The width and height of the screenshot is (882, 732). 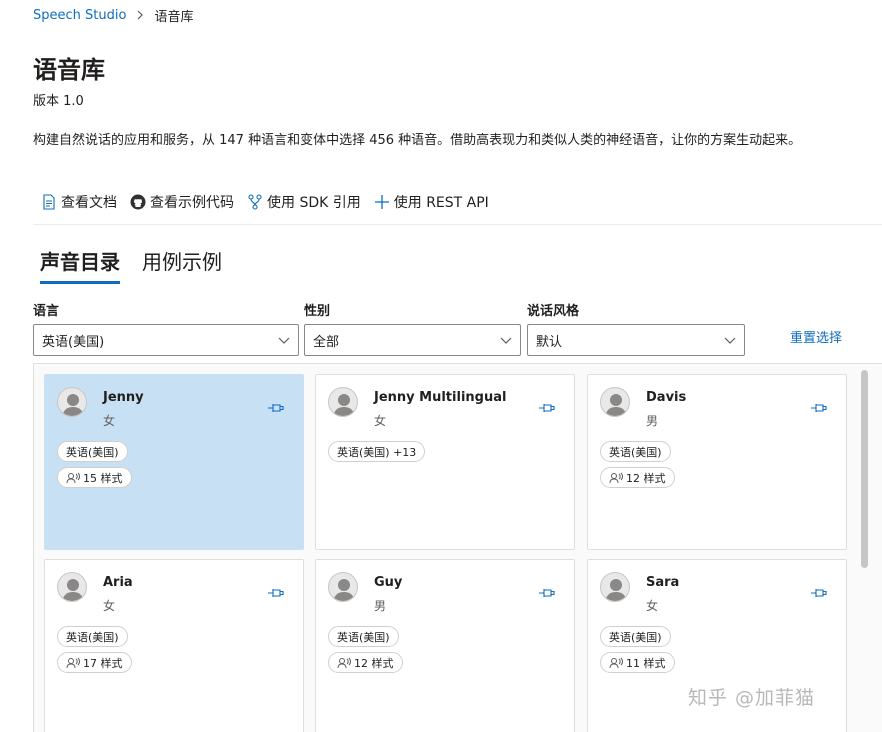 I want to click on scrollbar-thumb, so click(x=864, y=469).